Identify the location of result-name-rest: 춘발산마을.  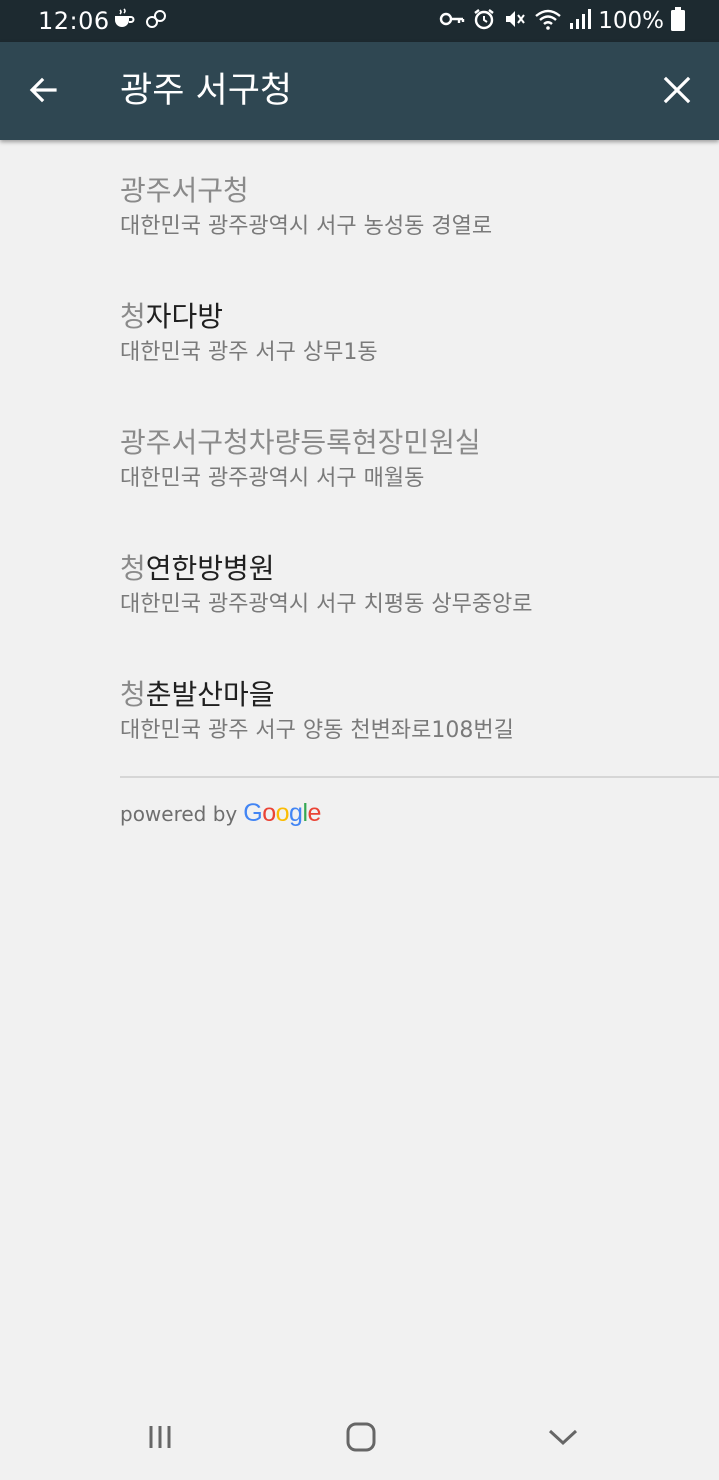
(210, 694).